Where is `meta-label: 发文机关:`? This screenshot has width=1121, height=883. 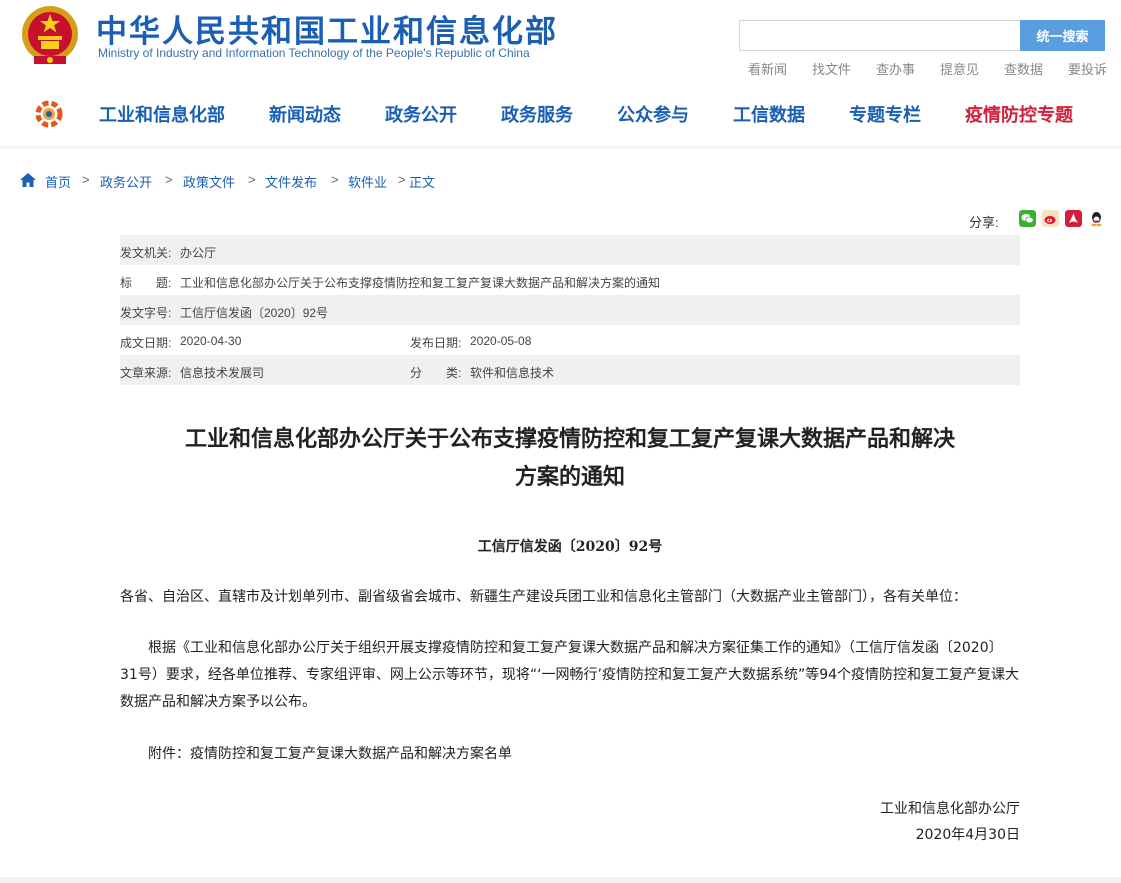 meta-label: 发文机关: is located at coordinates (146, 253).